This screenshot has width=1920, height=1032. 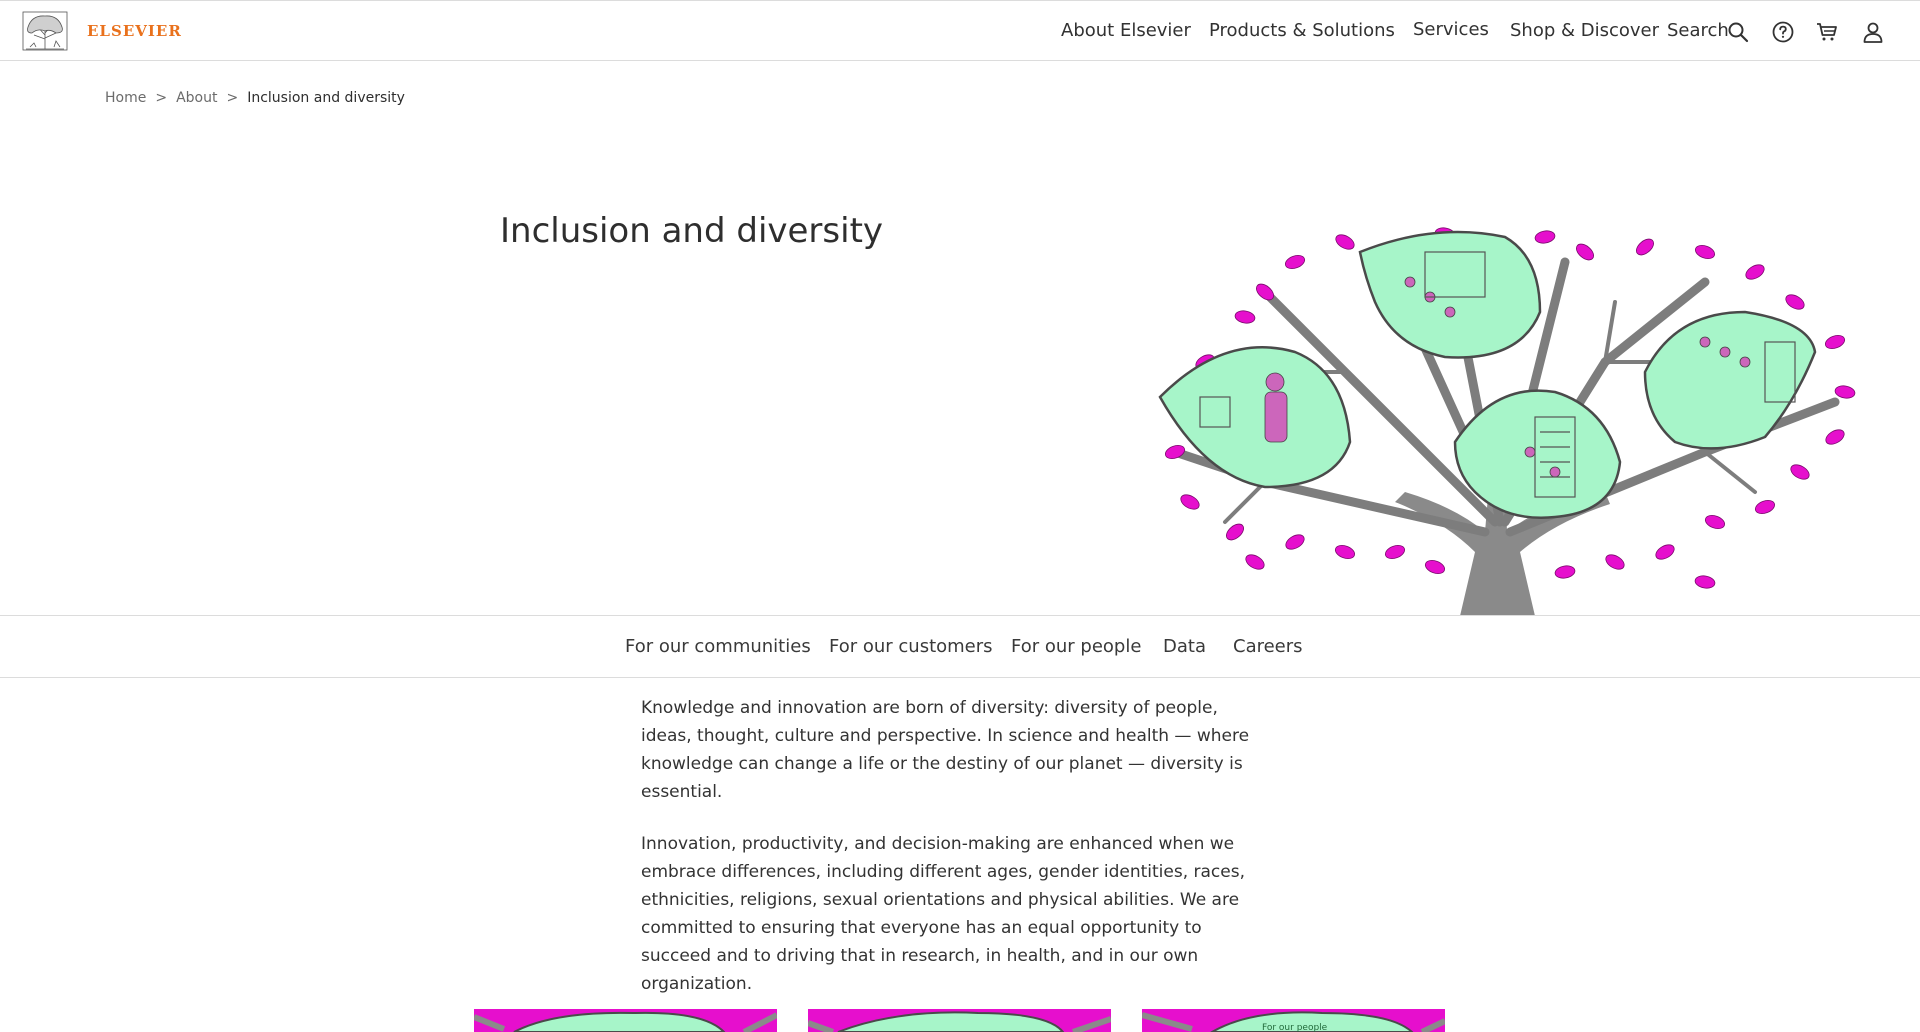 What do you see at coordinates (1507, 421) in the screenshot?
I see `diversity-tree-illustration` at bounding box center [1507, 421].